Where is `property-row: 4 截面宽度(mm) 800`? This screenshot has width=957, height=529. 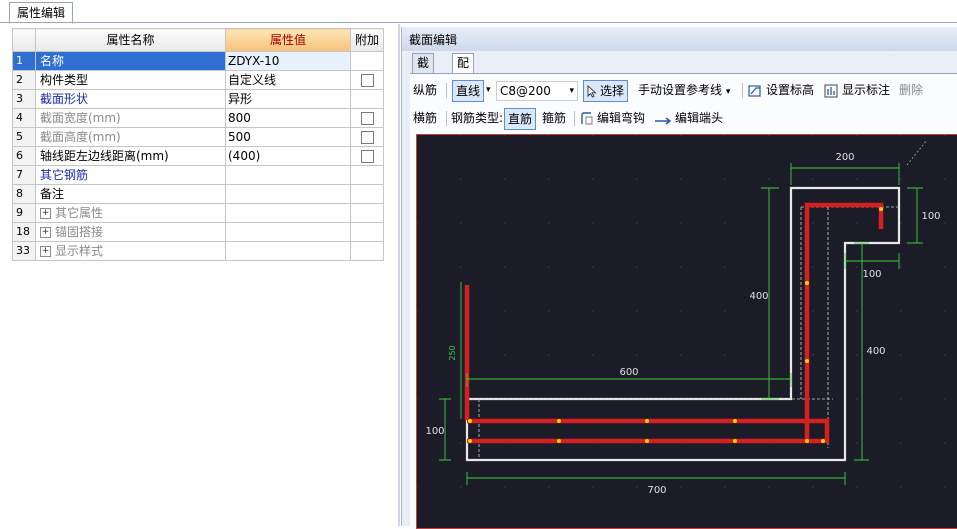 property-row: 4 截面宽度(mm) 800 is located at coordinates (198, 118).